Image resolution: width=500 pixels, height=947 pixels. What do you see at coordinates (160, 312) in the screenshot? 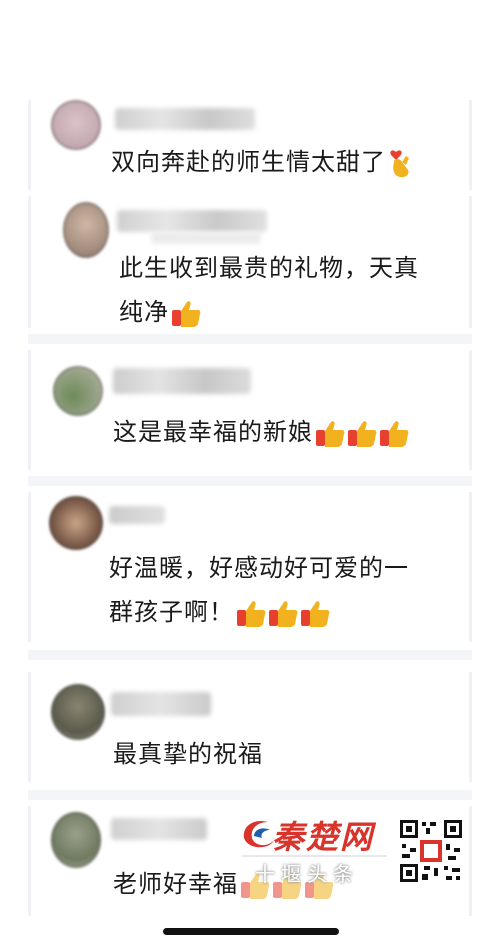
I see `comment-text: 纯净` at bounding box center [160, 312].